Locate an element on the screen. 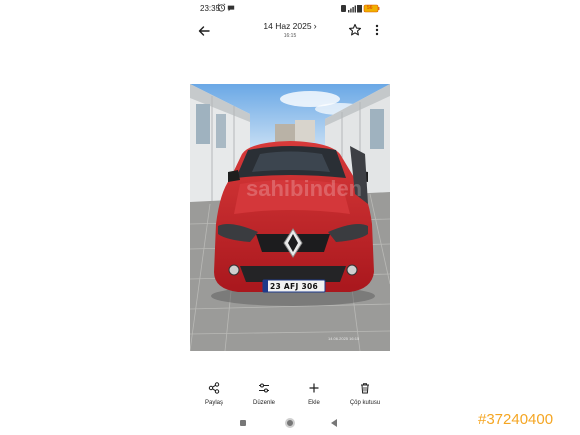 Image resolution: width=580 pixels, height=435 pixels. edit-label: Düzenle is located at coordinates (263, 403).